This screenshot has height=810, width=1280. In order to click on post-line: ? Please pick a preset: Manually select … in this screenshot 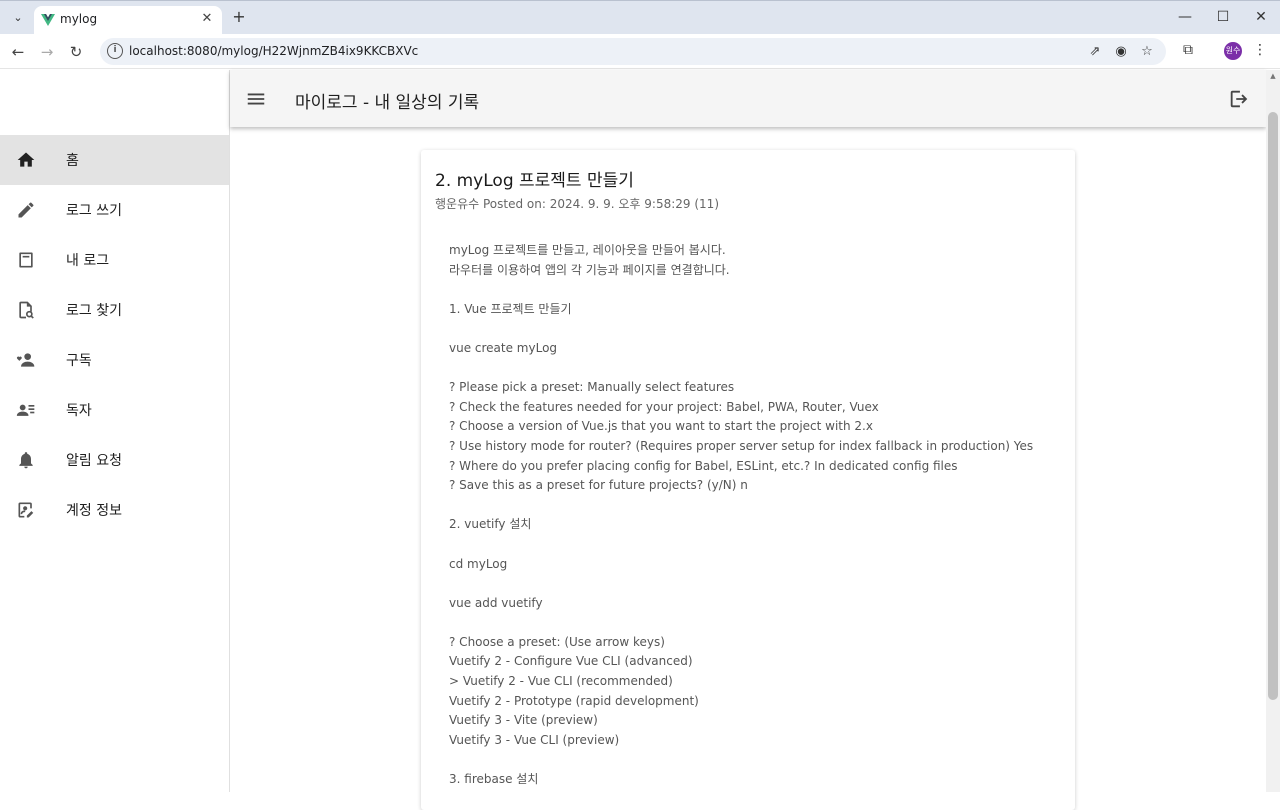, I will do `click(592, 387)`.